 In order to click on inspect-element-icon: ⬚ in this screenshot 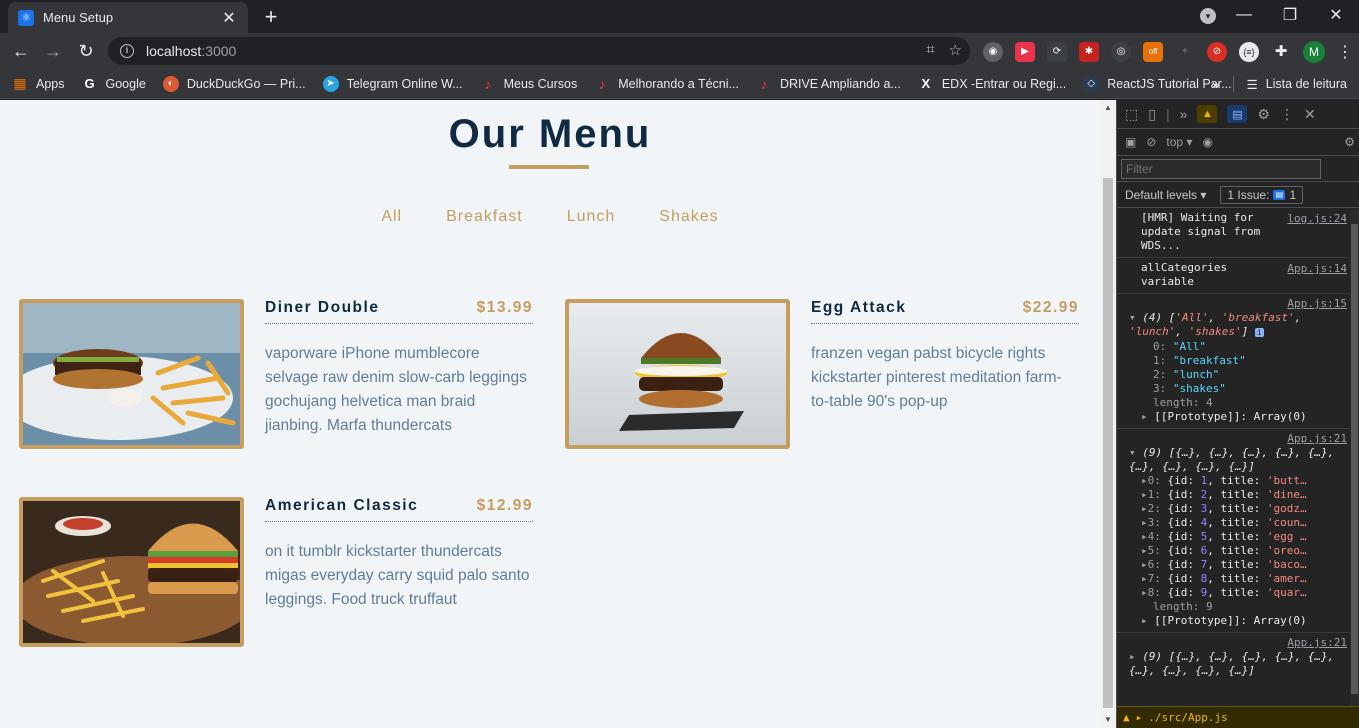, I will do `click(1131, 114)`.